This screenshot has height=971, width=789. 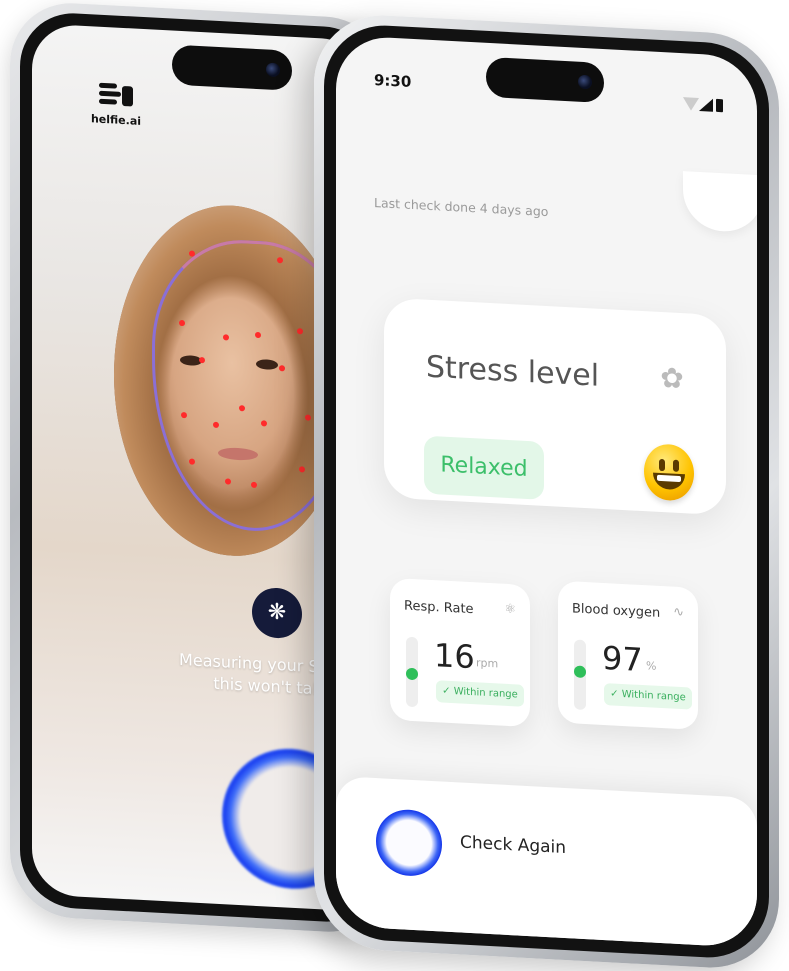 I want to click on metric-unit: rpm, so click(x=487, y=663).